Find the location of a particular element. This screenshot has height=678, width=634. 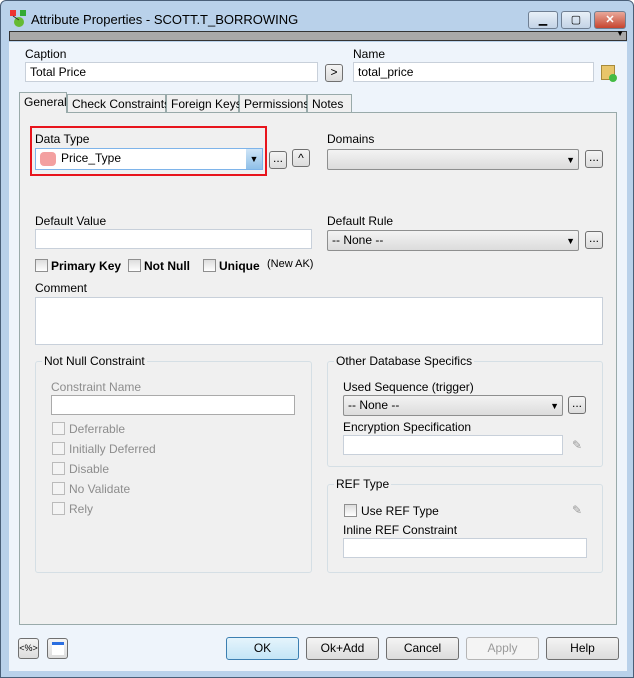

unique-label: Unique is located at coordinates (239, 266).